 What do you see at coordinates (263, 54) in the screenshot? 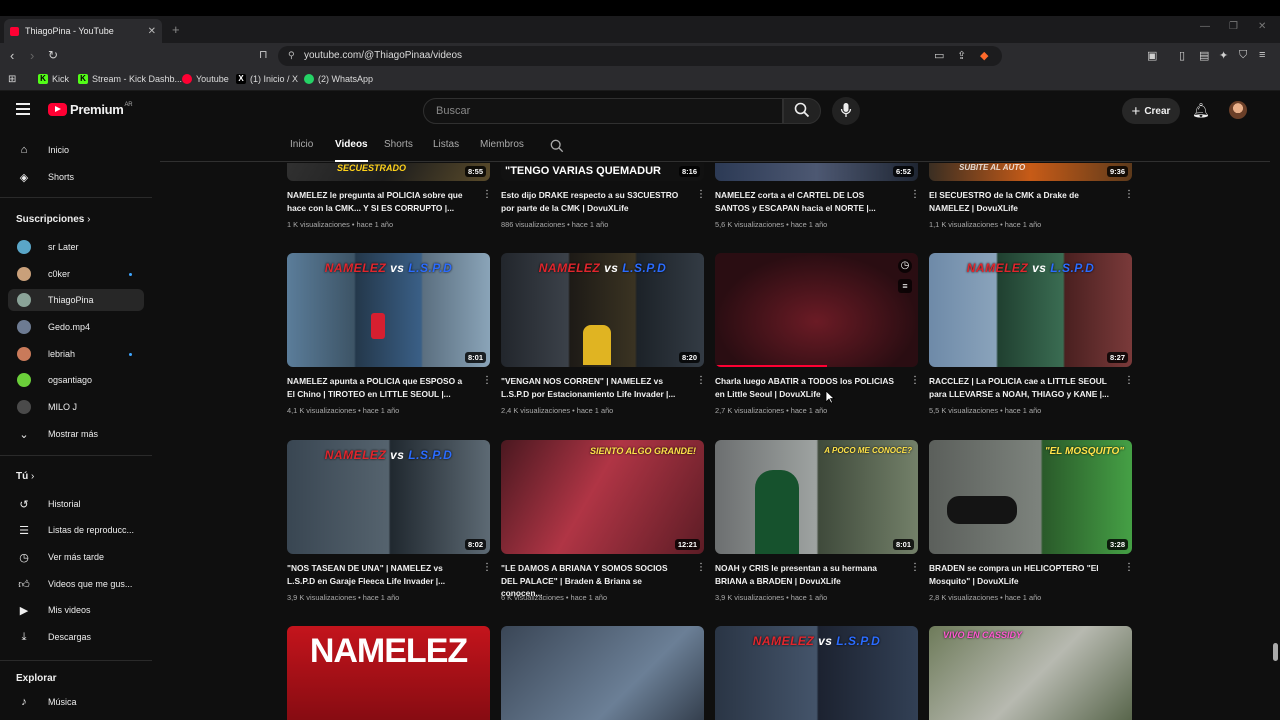
I see `bookmark-icon: ⊓` at bounding box center [263, 54].